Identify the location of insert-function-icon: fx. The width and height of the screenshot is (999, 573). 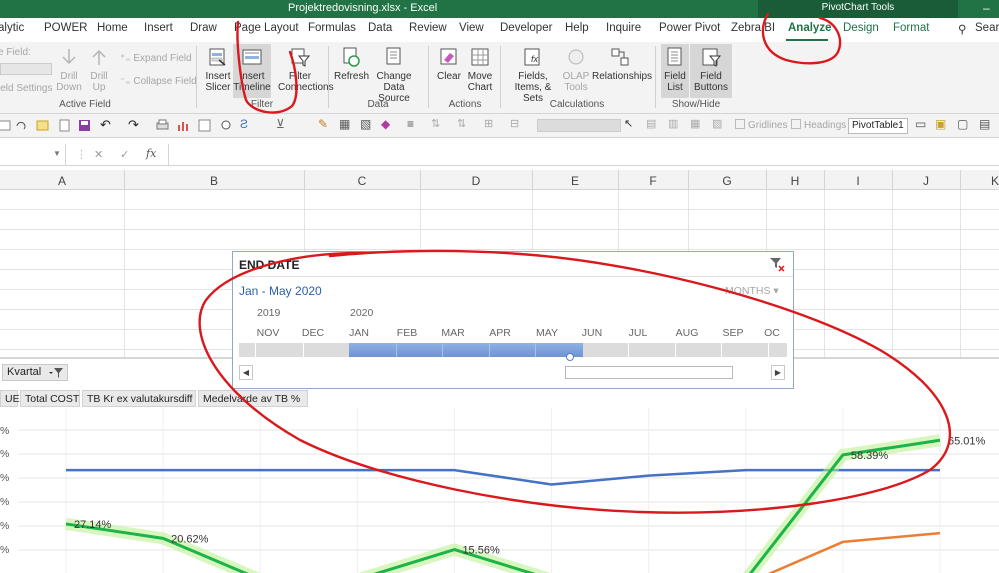
(151, 153).